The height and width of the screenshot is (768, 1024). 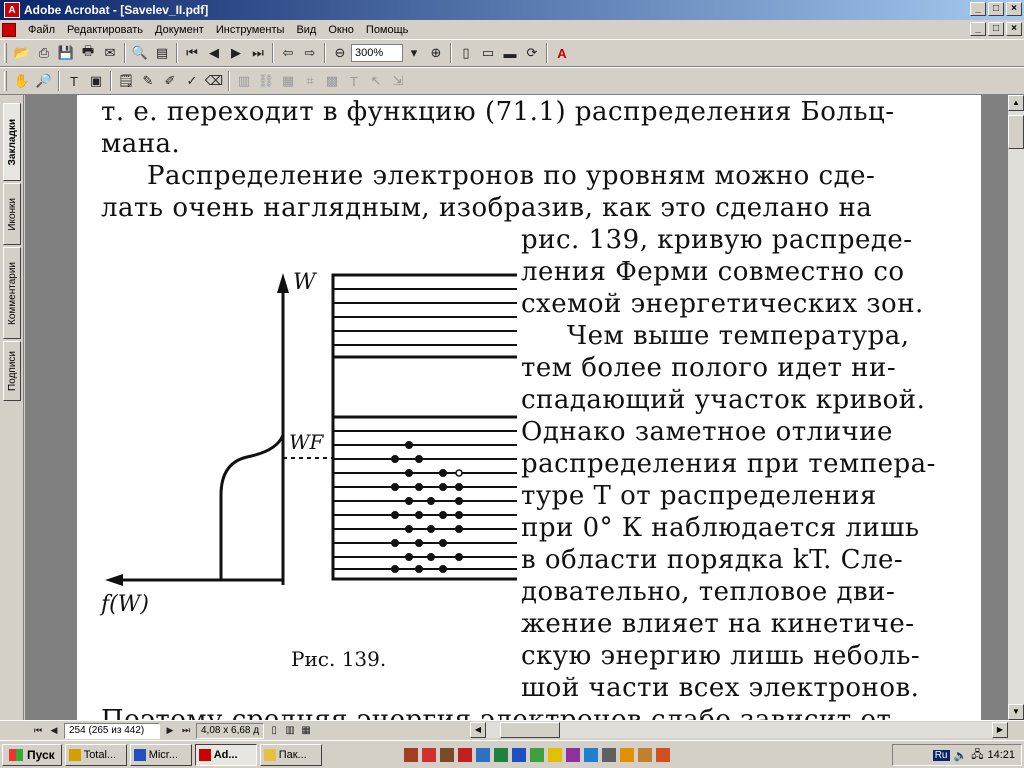 I want to click on scroll-up-icon: ▲, so click(x=1016, y=103).